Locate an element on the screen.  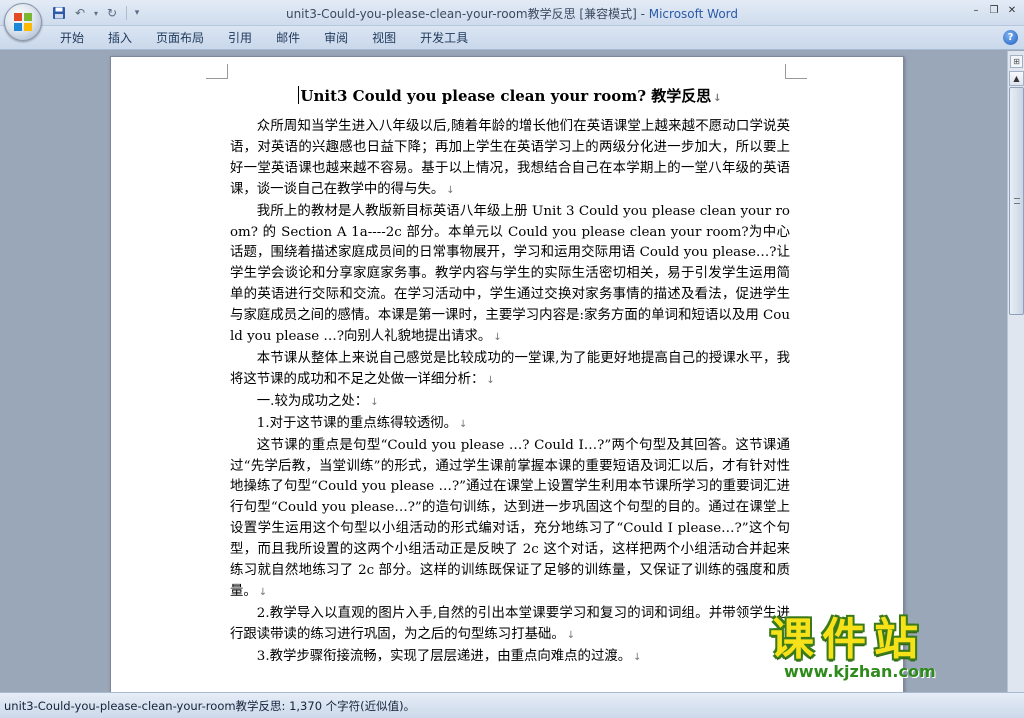
tab-view: 视图 is located at coordinates (384, 38).